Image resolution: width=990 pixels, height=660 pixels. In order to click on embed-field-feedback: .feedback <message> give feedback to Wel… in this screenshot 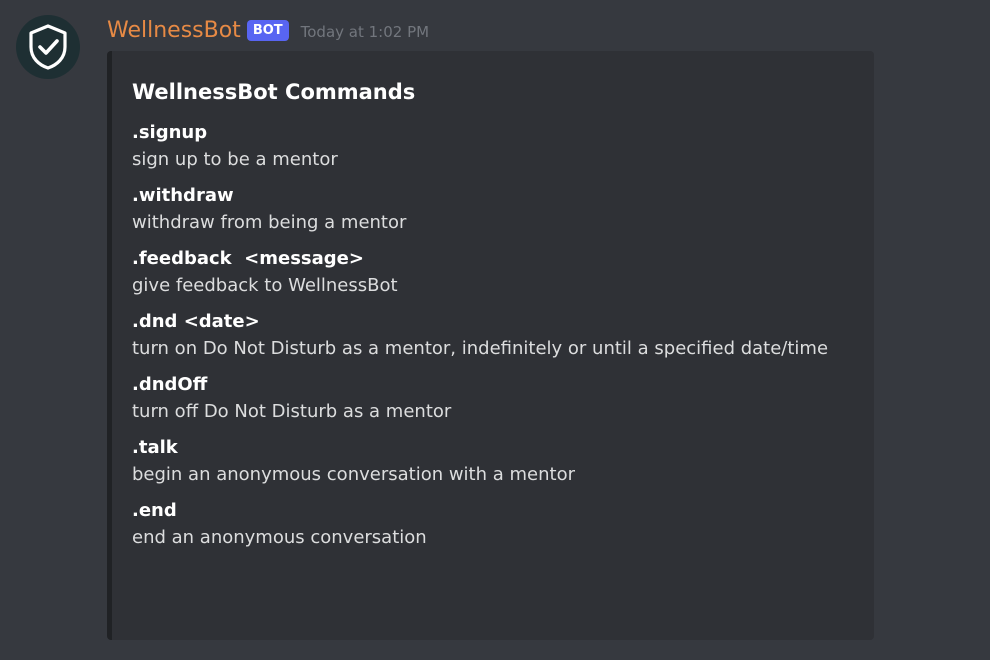, I will do `click(493, 273)`.